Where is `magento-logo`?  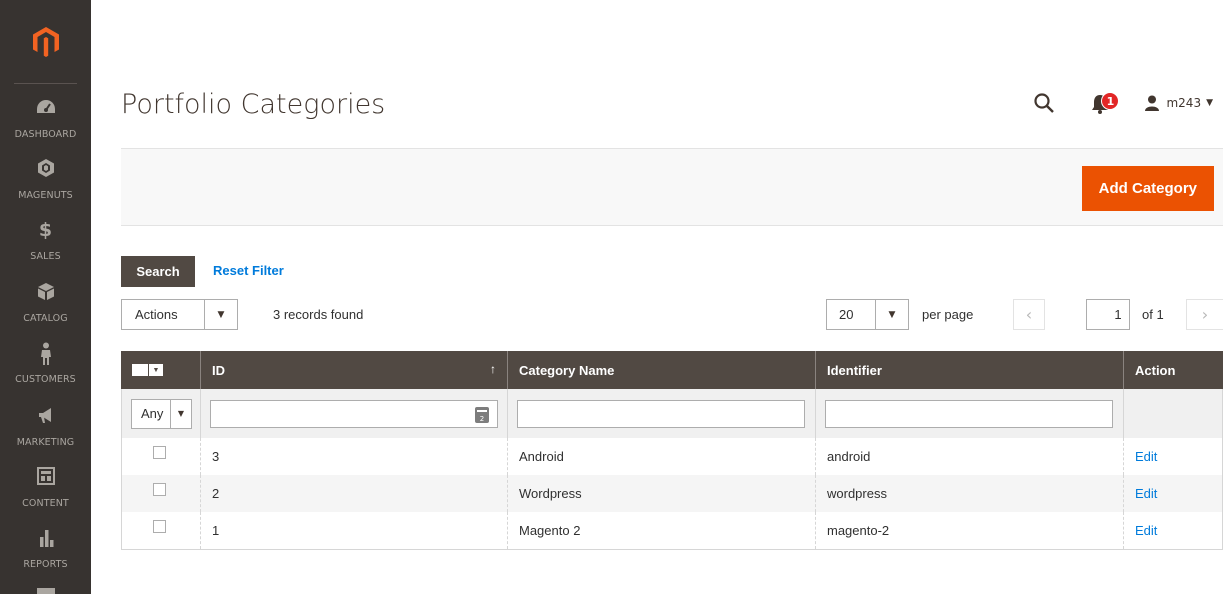
magento-logo is located at coordinates (45, 42).